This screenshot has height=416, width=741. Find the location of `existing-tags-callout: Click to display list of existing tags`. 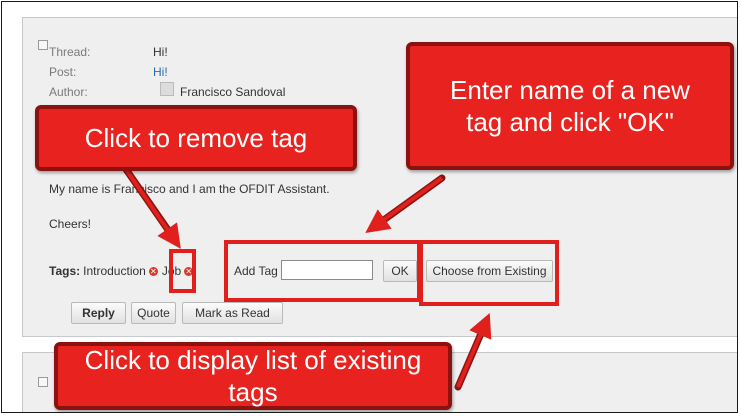

existing-tags-callout: Click to display list of existing tags is located at coordinates (253, 376).